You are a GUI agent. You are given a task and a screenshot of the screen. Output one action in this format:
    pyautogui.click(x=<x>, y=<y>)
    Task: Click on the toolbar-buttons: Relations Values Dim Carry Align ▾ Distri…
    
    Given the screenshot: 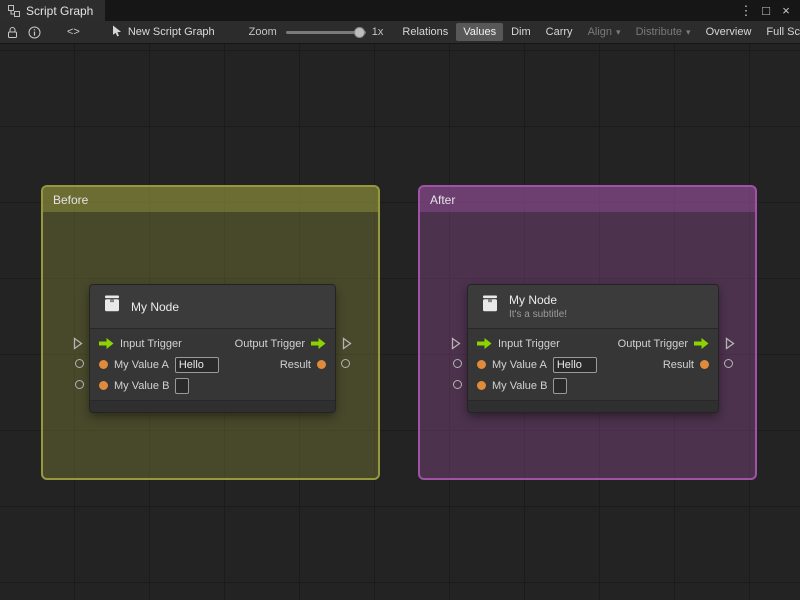 What is the action you would take?
    pyautogui.click(x=597, y=32)
    